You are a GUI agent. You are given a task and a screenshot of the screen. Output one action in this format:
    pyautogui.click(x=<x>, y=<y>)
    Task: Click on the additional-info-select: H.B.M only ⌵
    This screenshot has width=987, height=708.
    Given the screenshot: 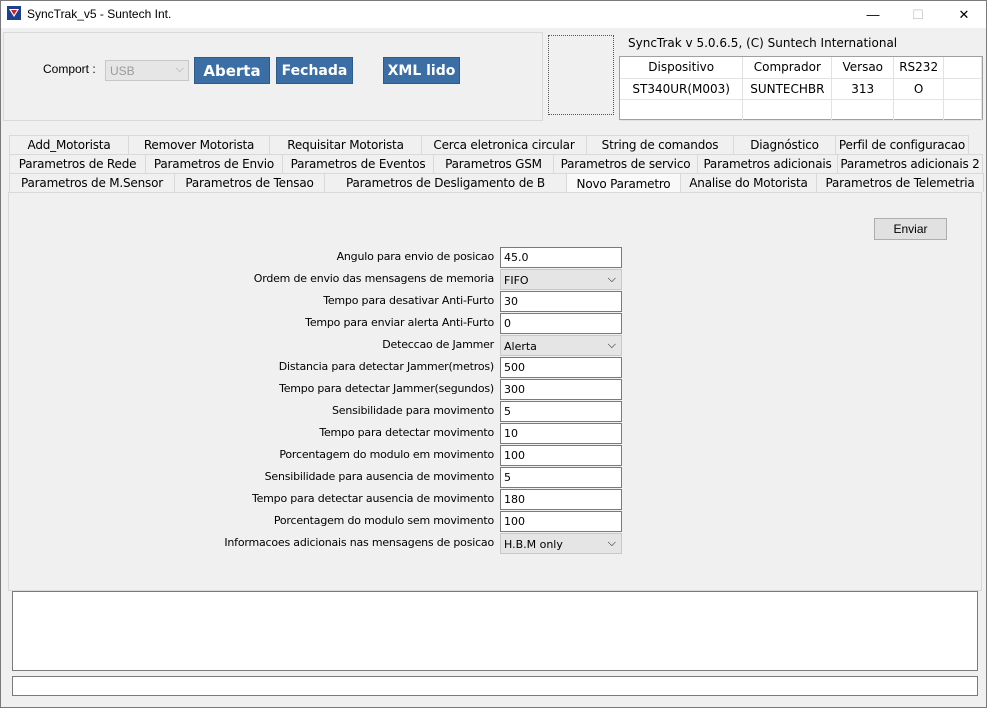 What is the action you would take?
    pyautogui.click(x=561, y=543)
    